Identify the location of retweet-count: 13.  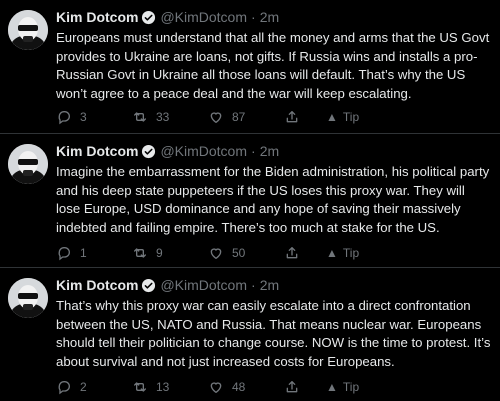
(163, 387).